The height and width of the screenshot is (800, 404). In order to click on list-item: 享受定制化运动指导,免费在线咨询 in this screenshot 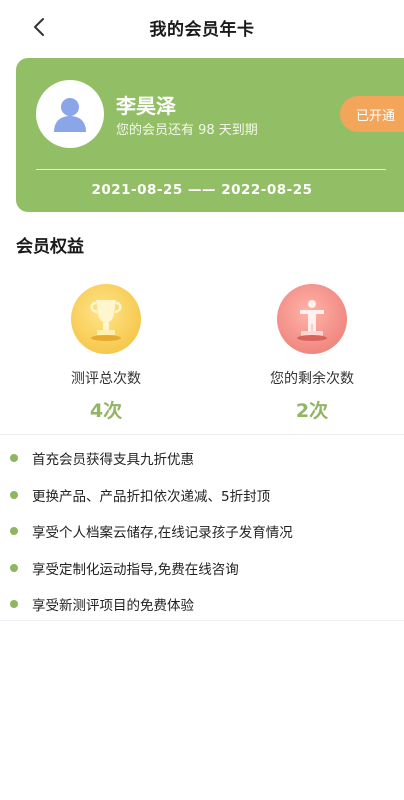, I will do `click(207, 568)`.